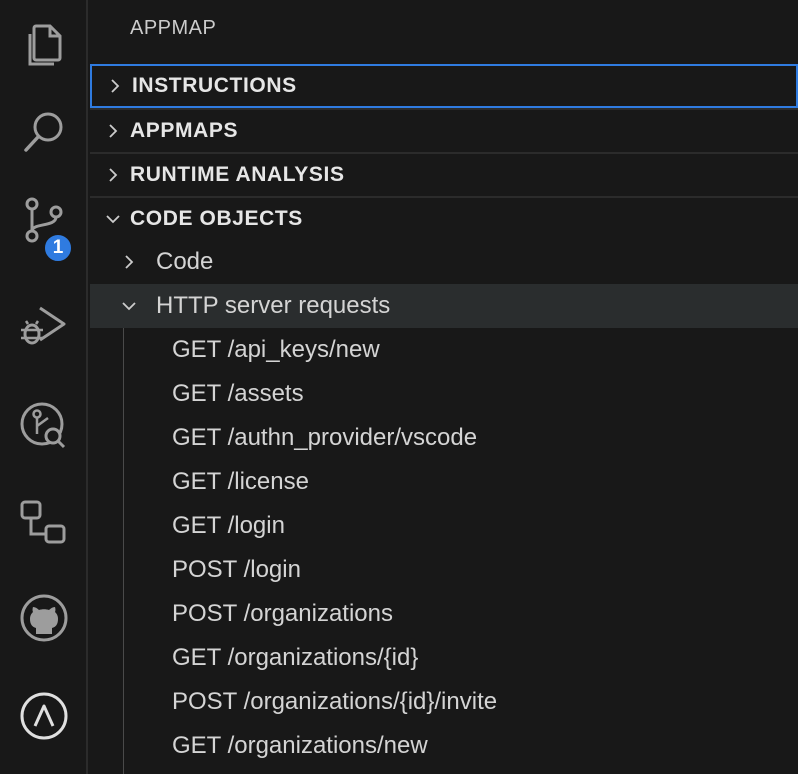 This screenshot has height=774, width=798. I want to click on request-label: GET /api_keys/new, so click(276, 349).